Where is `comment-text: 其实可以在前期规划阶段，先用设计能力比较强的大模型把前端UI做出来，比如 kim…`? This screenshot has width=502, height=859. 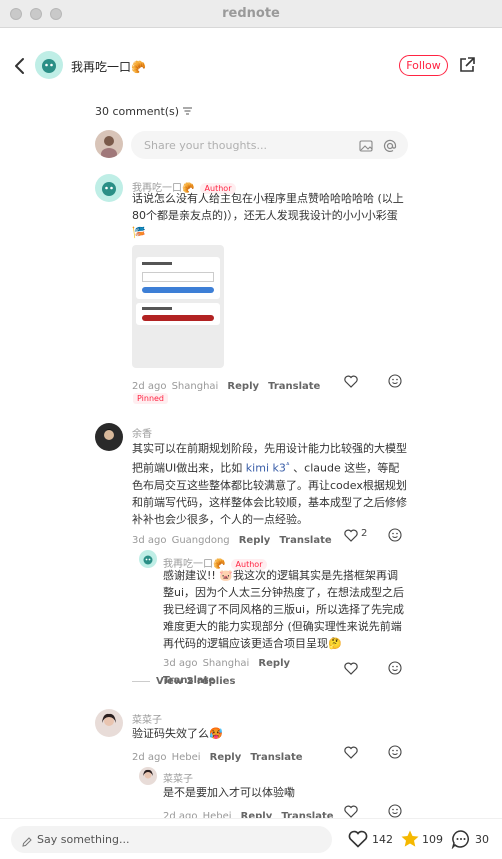 comment-text: 其实可以在前期规划阶段，先用设计能力比较强的大模型把前端UI做出来，比如 kim… is located at coordinates (271, 484).